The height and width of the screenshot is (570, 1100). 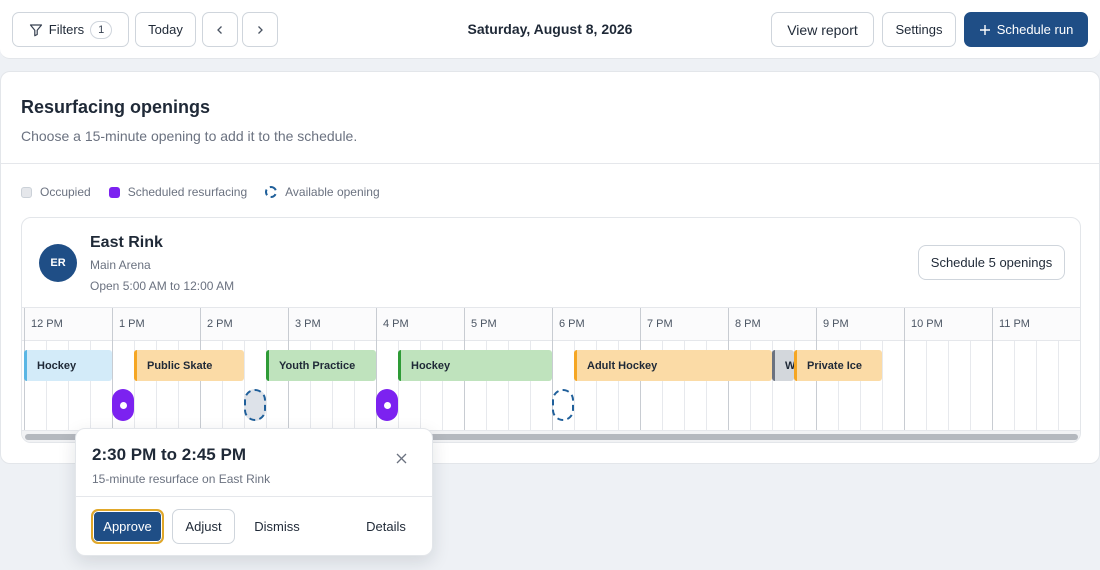 I want to click on rink-avatar: ER, so click(x=58, y=263).